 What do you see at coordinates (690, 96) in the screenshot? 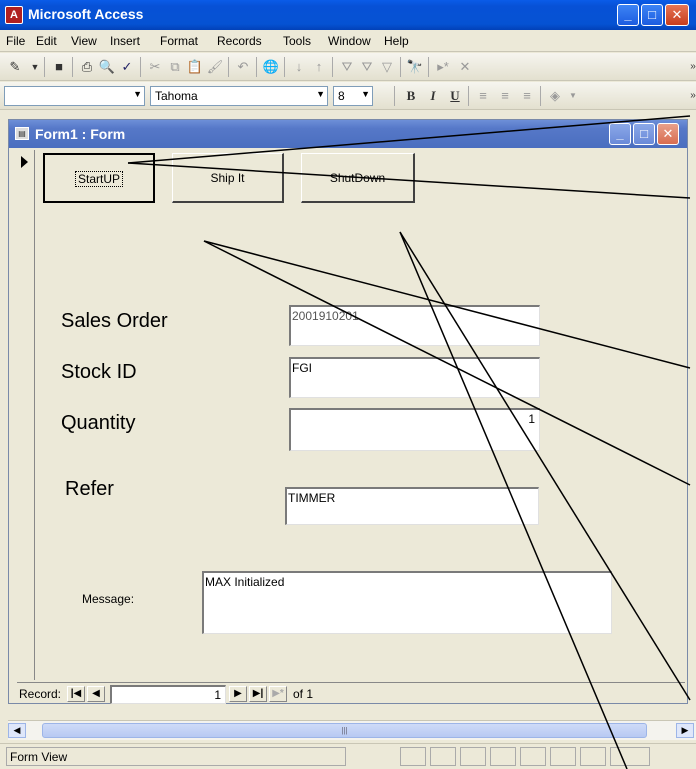
I see `toolbar-options-icon-2: »` at bounding box center [690, 96].